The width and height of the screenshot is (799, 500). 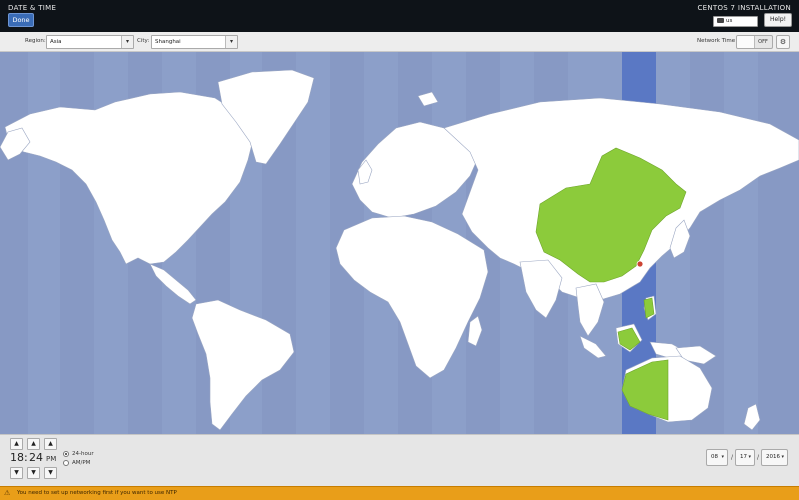 What do you see at coordinates (66, 463) in the screenshot?
I see `format-ampm-radio` at bounding box center [66, 463].